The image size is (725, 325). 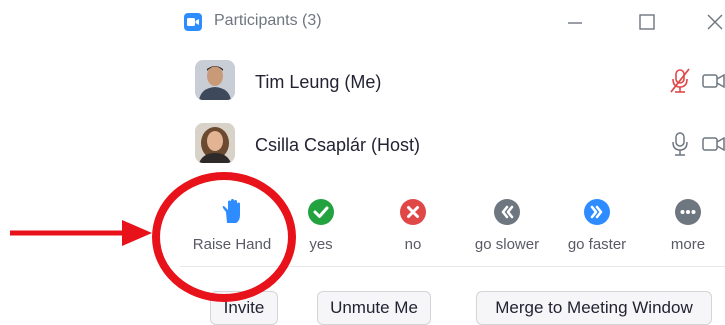 I want to click on annotation-arrow-icon, so click(x=81, y=233).